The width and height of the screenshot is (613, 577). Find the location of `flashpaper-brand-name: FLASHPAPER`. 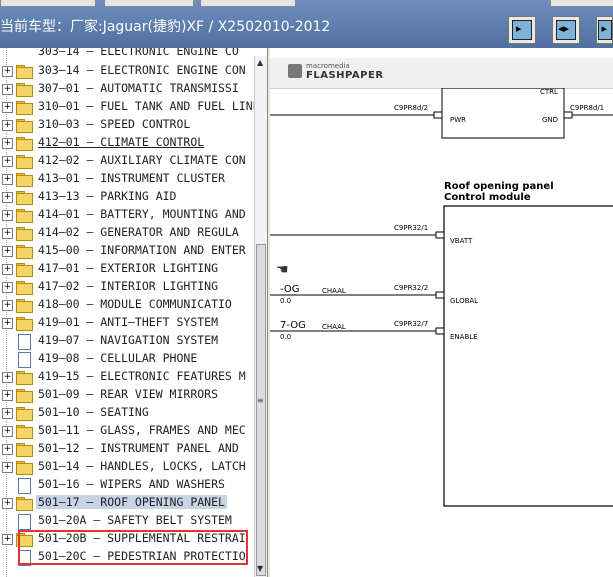

flashpaper-brand-name: FLASHPAPER is located at coordinates (345, 75).